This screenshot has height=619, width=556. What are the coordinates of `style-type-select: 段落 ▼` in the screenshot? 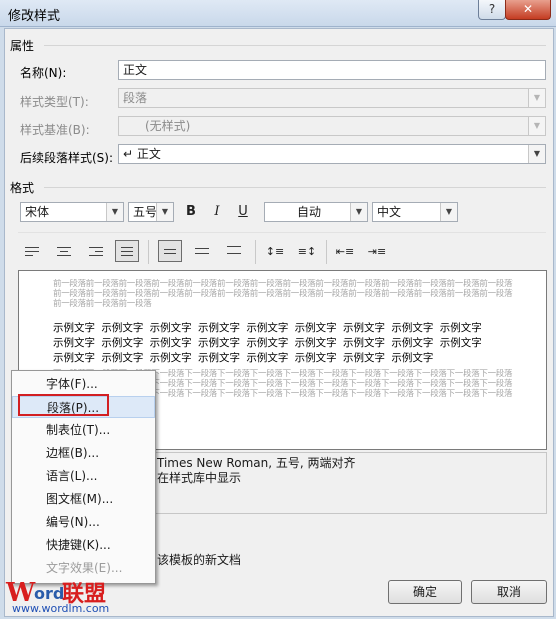 It's located at (332, 98).